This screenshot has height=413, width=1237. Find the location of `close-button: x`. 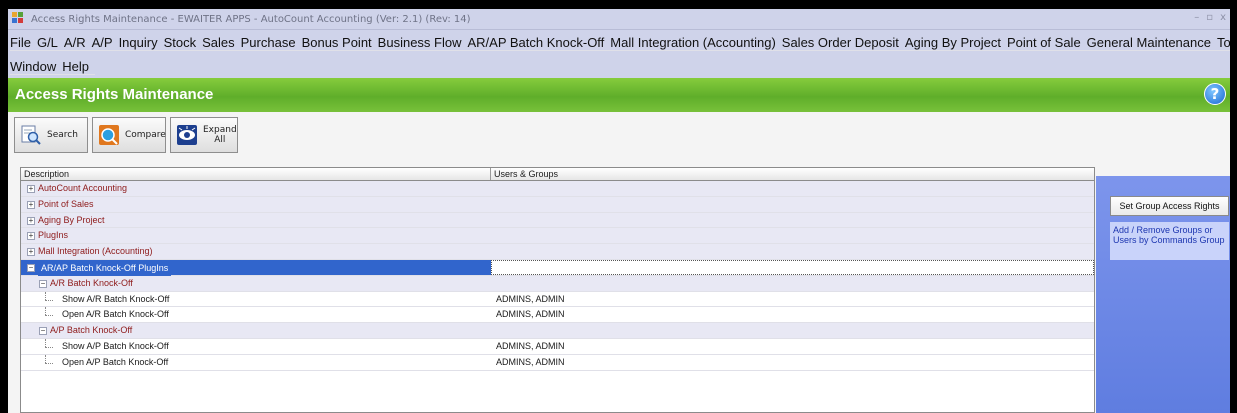

close-button: x is located at coordinates (1223, 17).